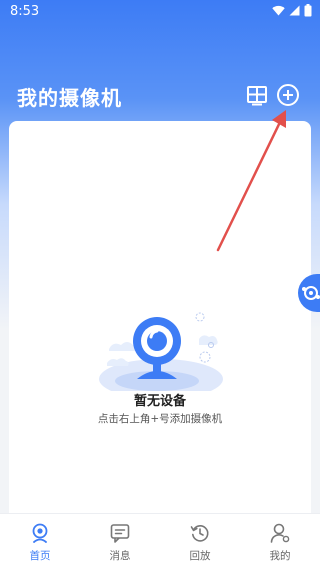 The width and height of the screenshot is (320, 568). Describe the element at coordinates (120, 533) in the screenshot. I see `message-icon` at that location.